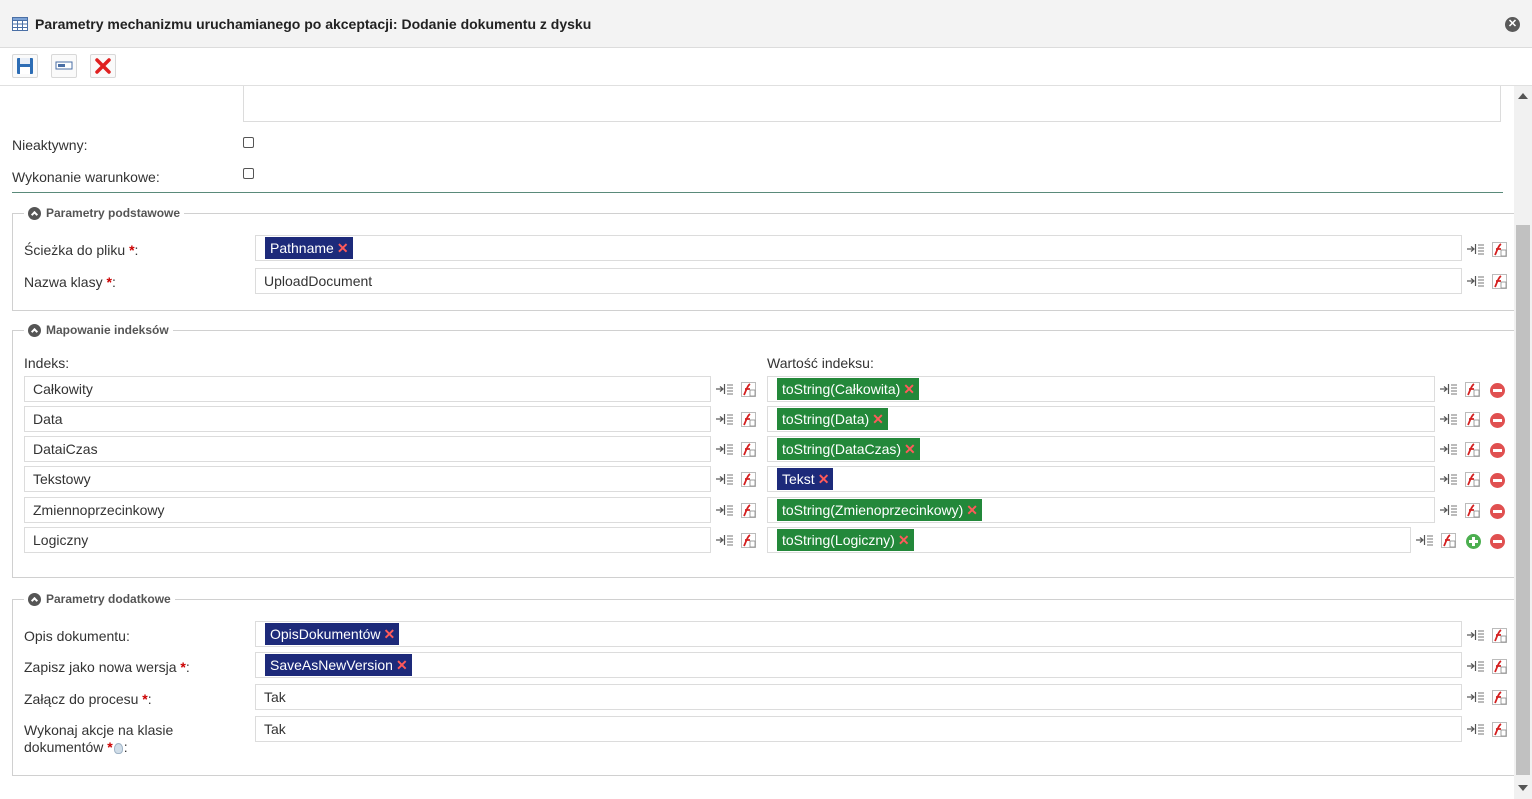 This screenshot has height=799, width=1532. I want to click on new-version-tag: SaveAsNewVersion ✕, so click(338, 665).